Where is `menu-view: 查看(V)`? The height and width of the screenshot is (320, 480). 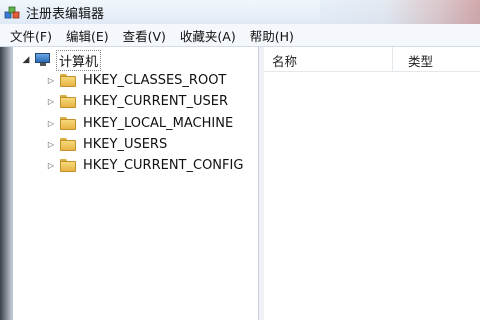
menu-view: 查看(V) is located at coordinates (144, 35).